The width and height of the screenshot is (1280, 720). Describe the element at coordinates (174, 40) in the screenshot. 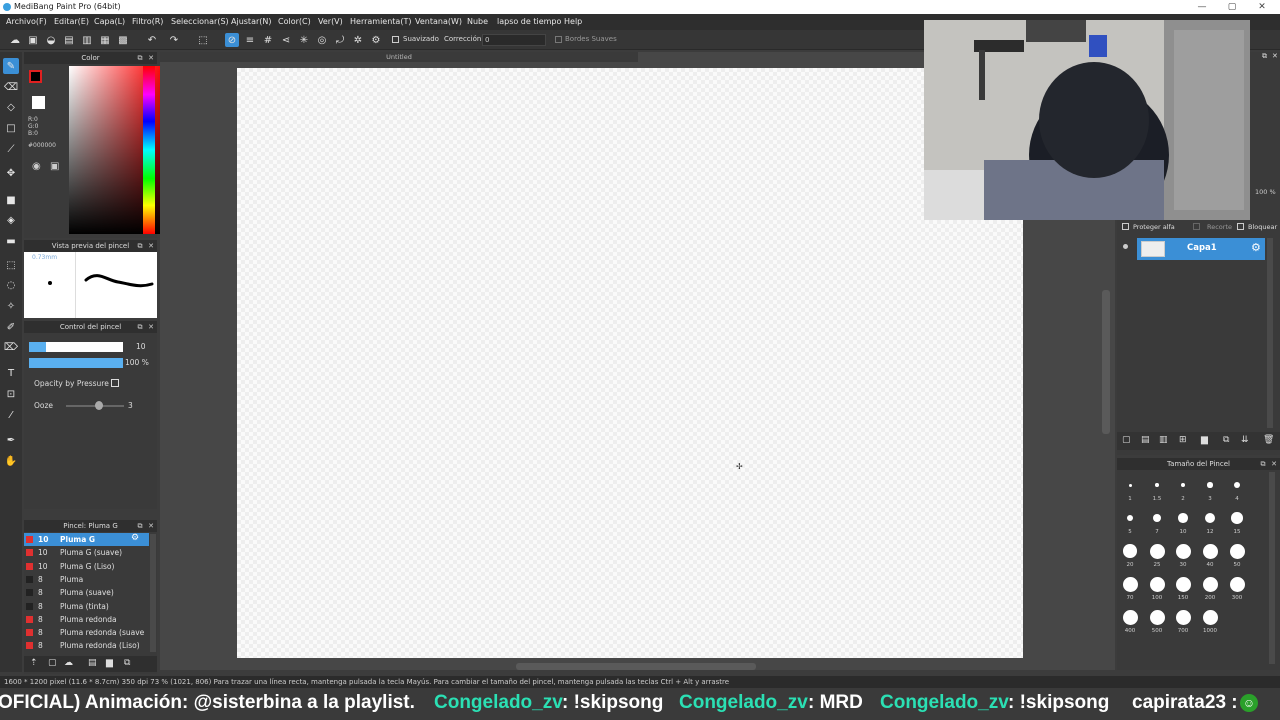

I see `redo-icon: ↷` at that location.